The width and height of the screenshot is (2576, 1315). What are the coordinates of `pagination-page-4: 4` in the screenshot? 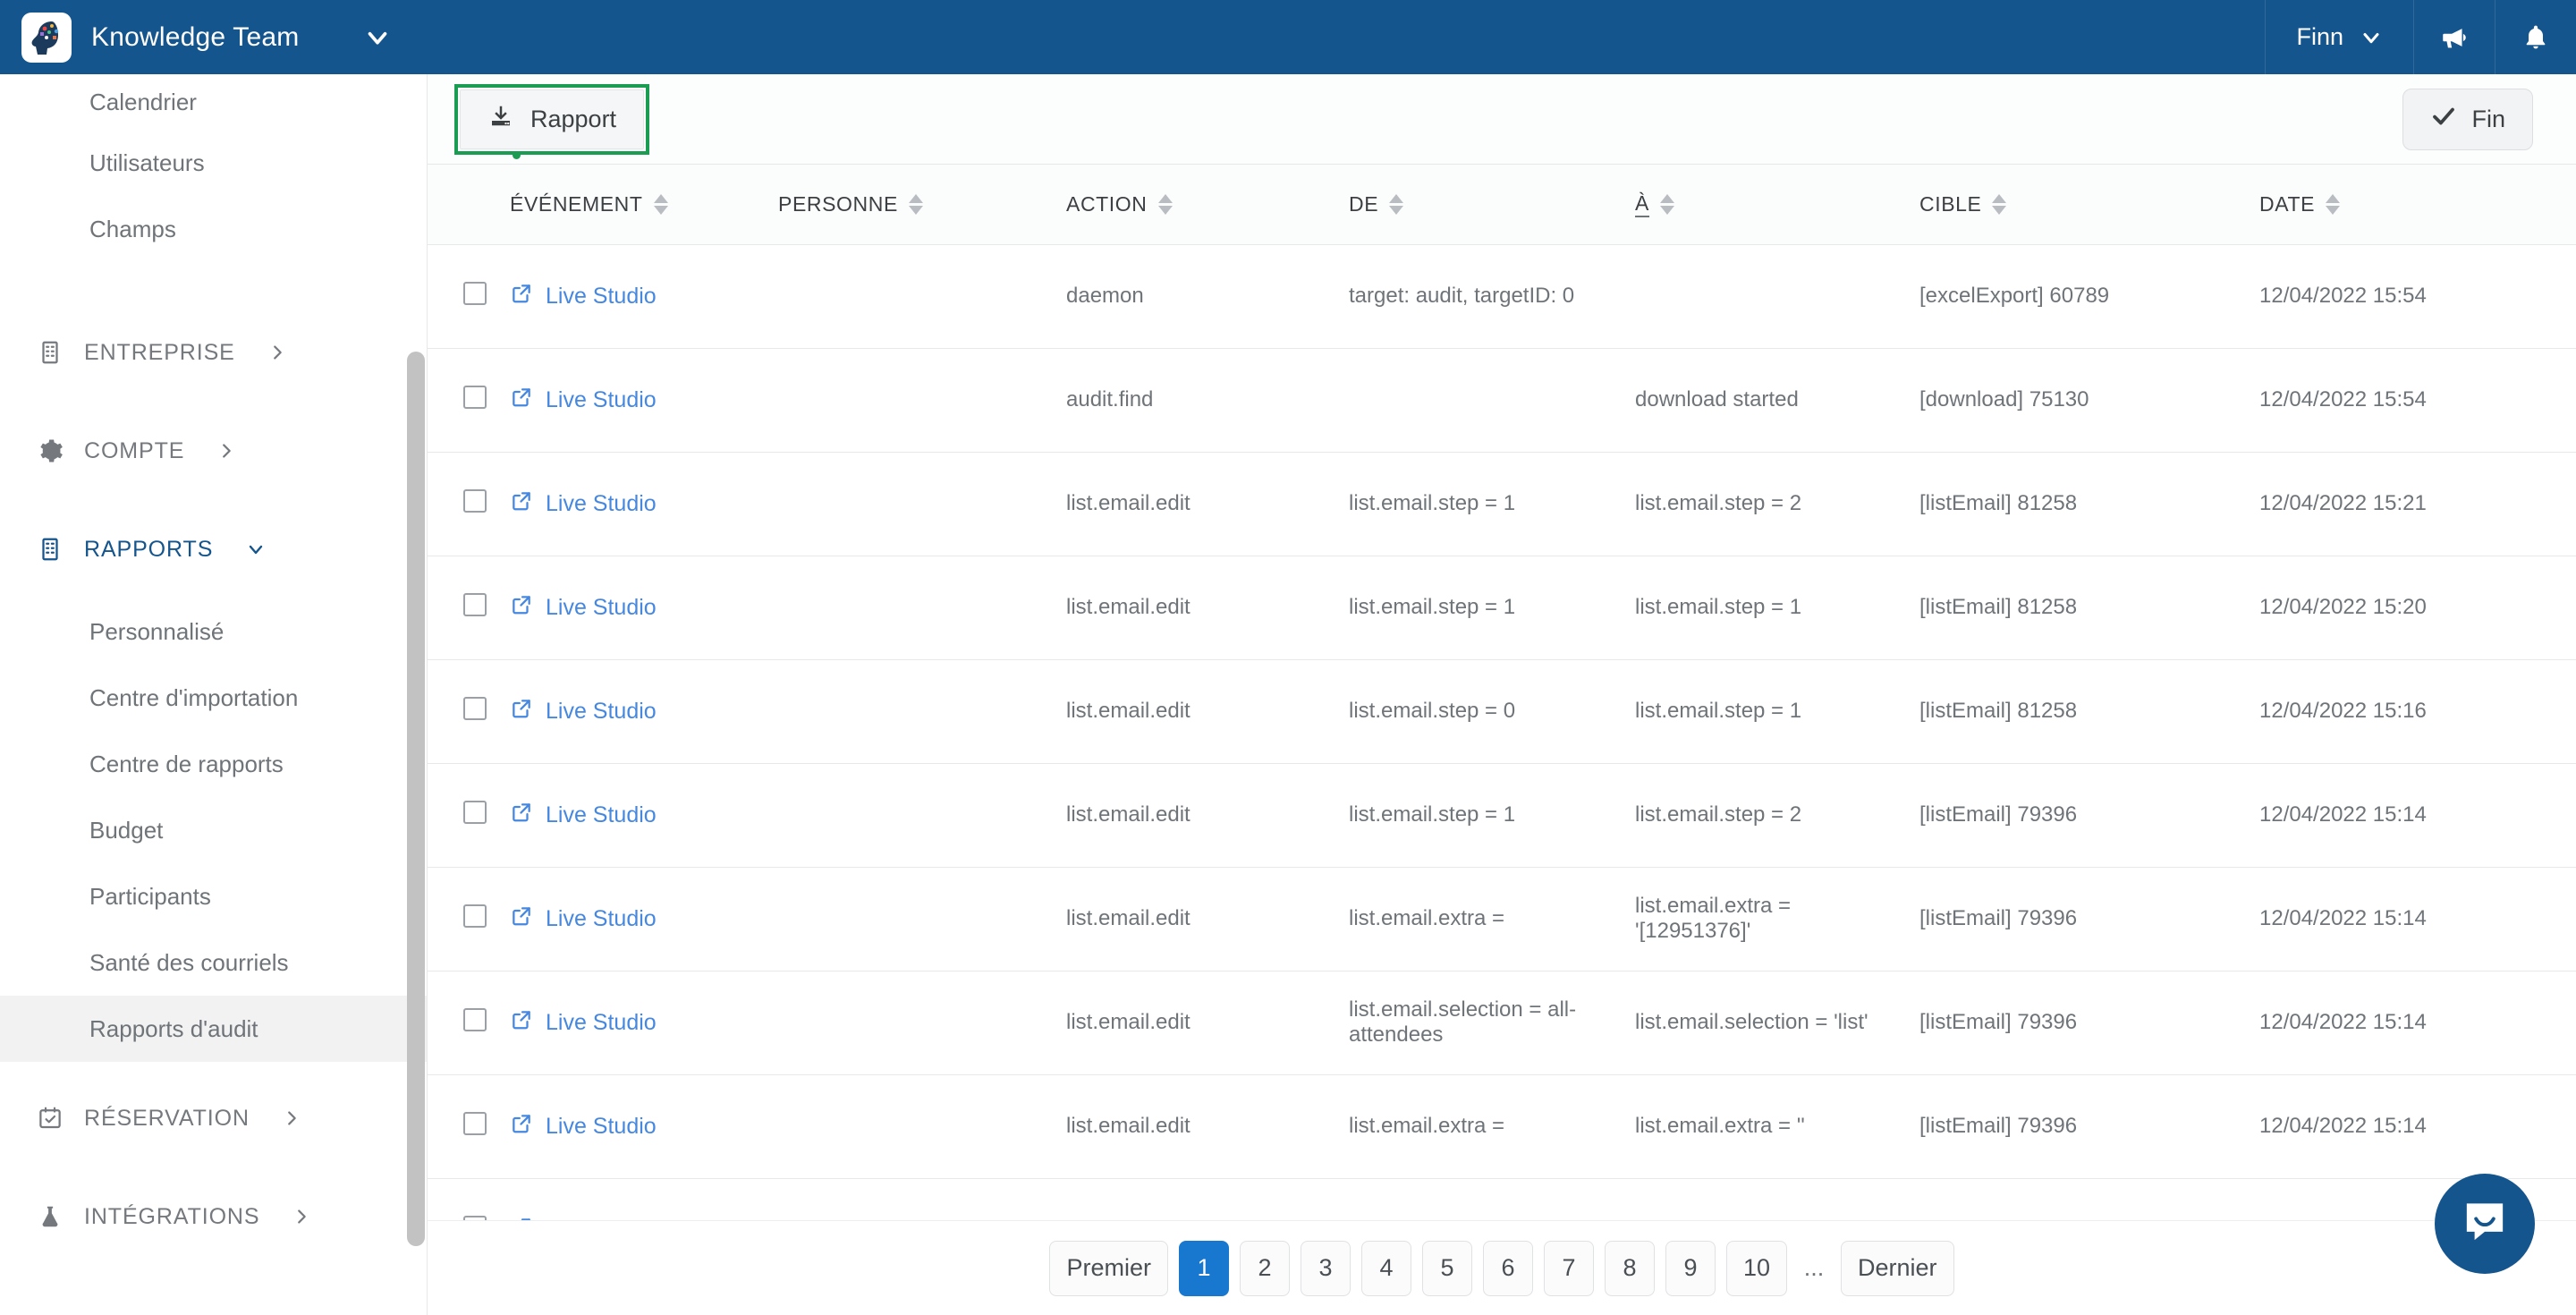 It's located at (1385, 1268).